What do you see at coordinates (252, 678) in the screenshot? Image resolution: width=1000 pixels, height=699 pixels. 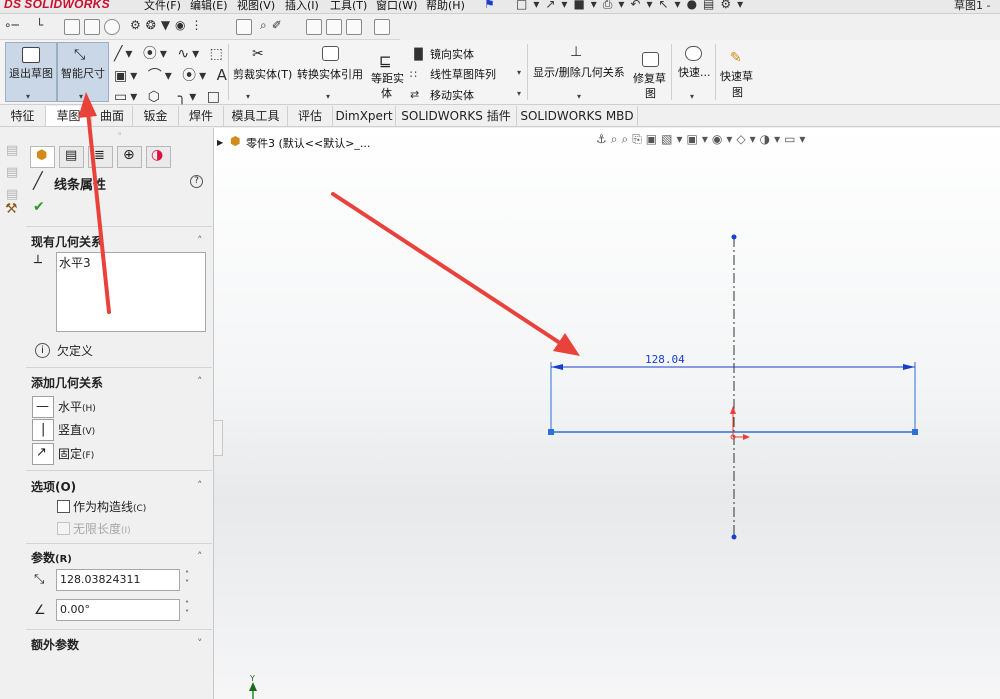 I see `triad-label: Y` at bounding box center [252, 678].